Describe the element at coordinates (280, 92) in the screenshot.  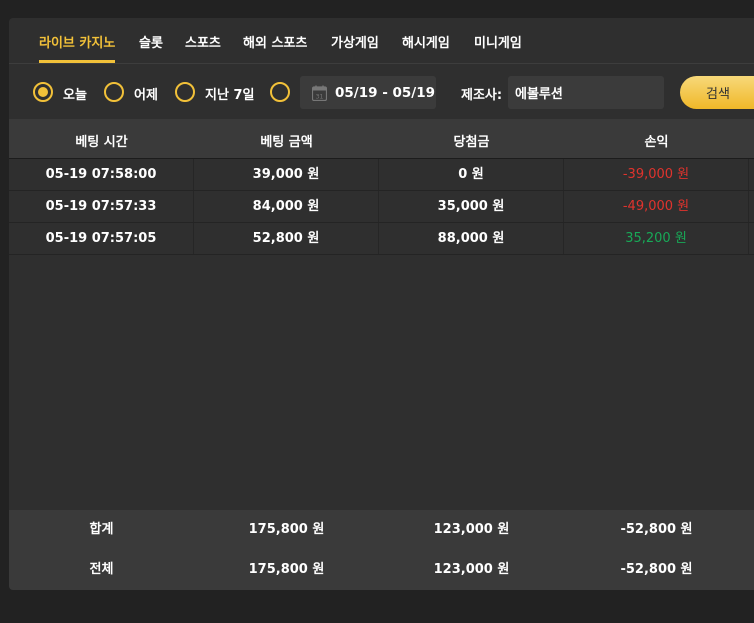
I see `radio-custom-range` at that location.